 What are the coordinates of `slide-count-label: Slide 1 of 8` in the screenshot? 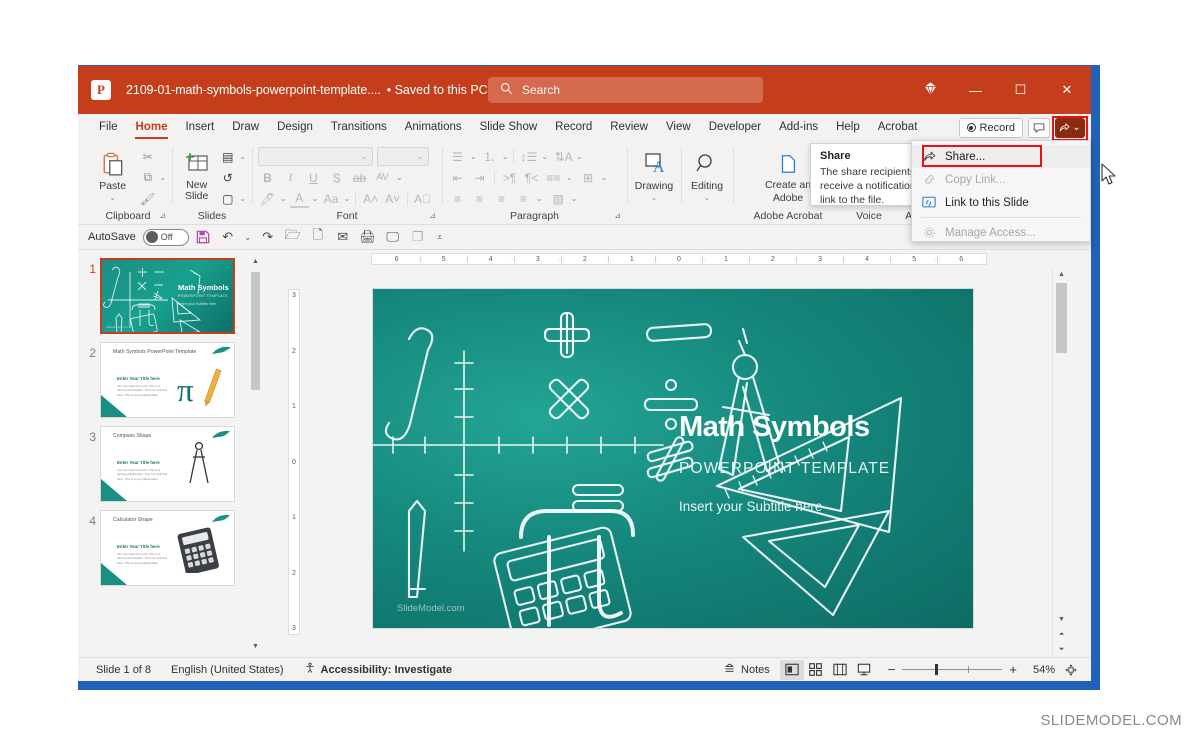 It's located at (123, 670).